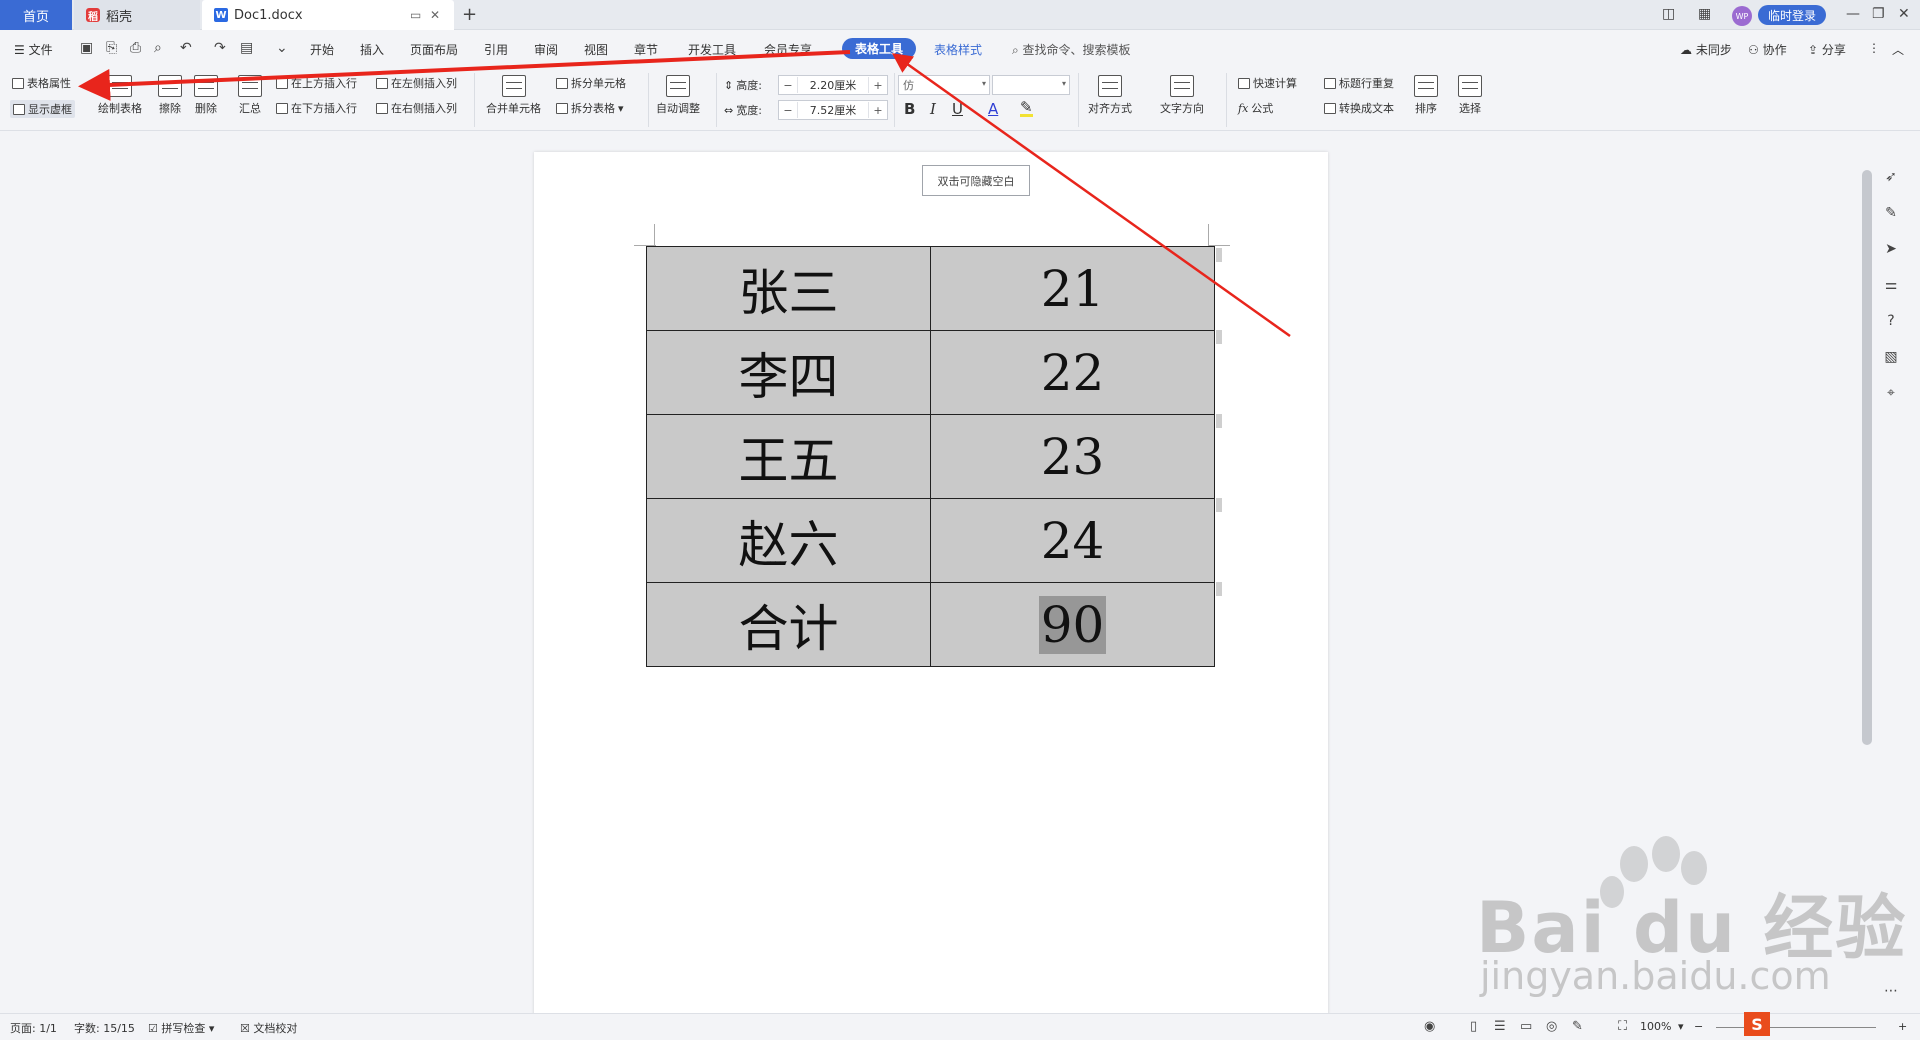 Image resolution: width=1920 pixels, height=1040 pixels. What do you see at coordinates (788, 288) in the screenshot?
I see `table-cell-name: 张三` at bounding box center [788, 288].